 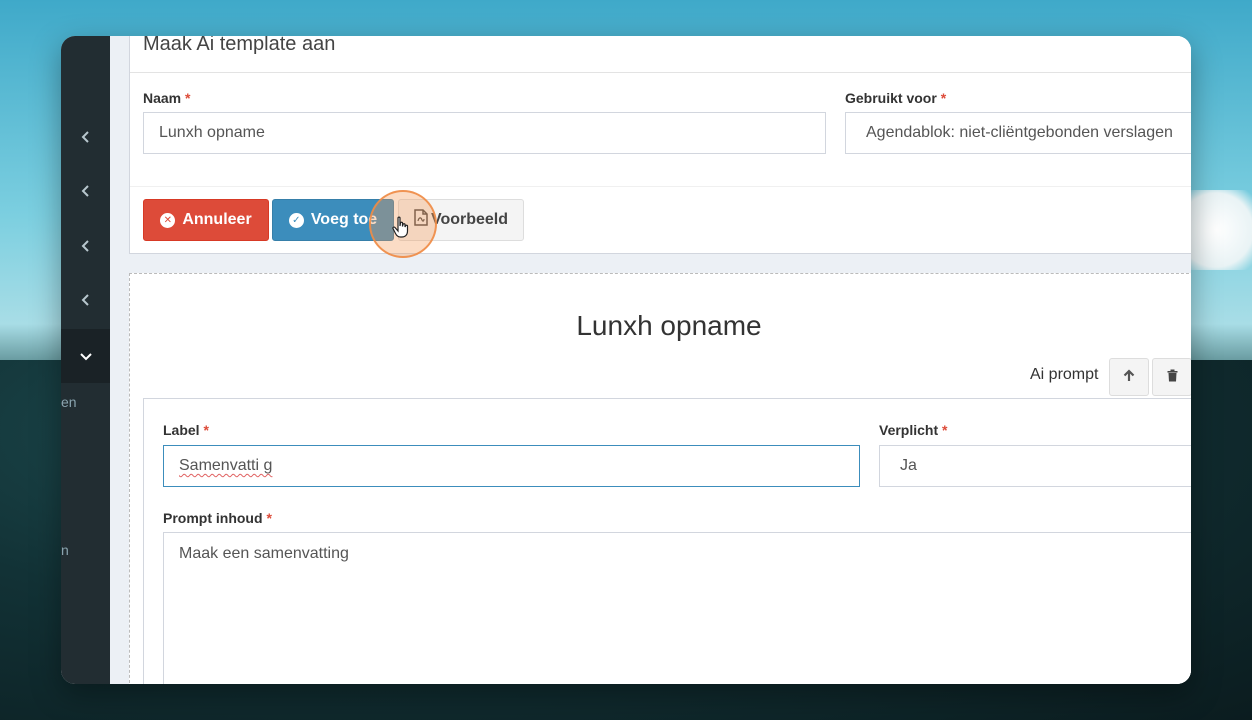 What do you see at coordinates (65, 550) in the screenshot?
I see `sidebar-partial-text: n` at bounding box center [65, 550].